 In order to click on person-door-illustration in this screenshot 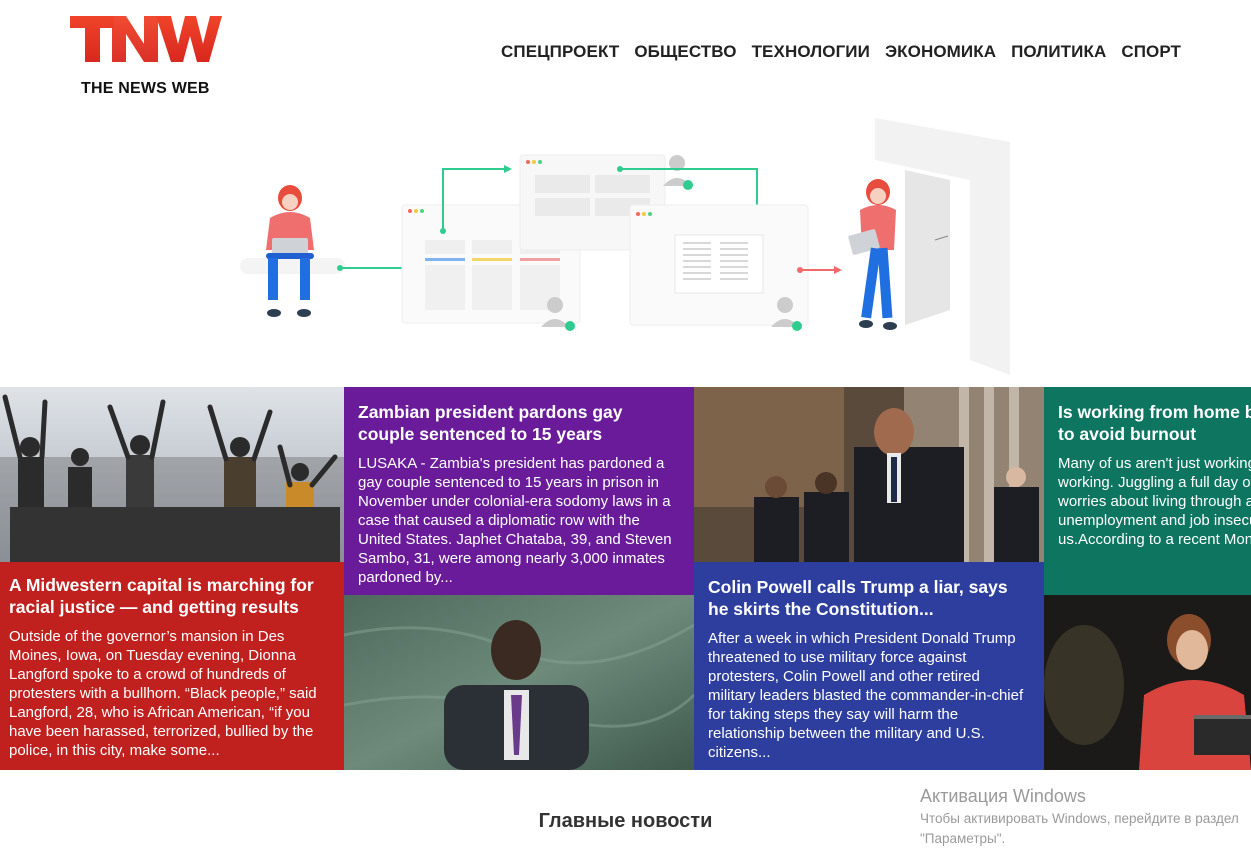, I will do `click(872, 254)`.